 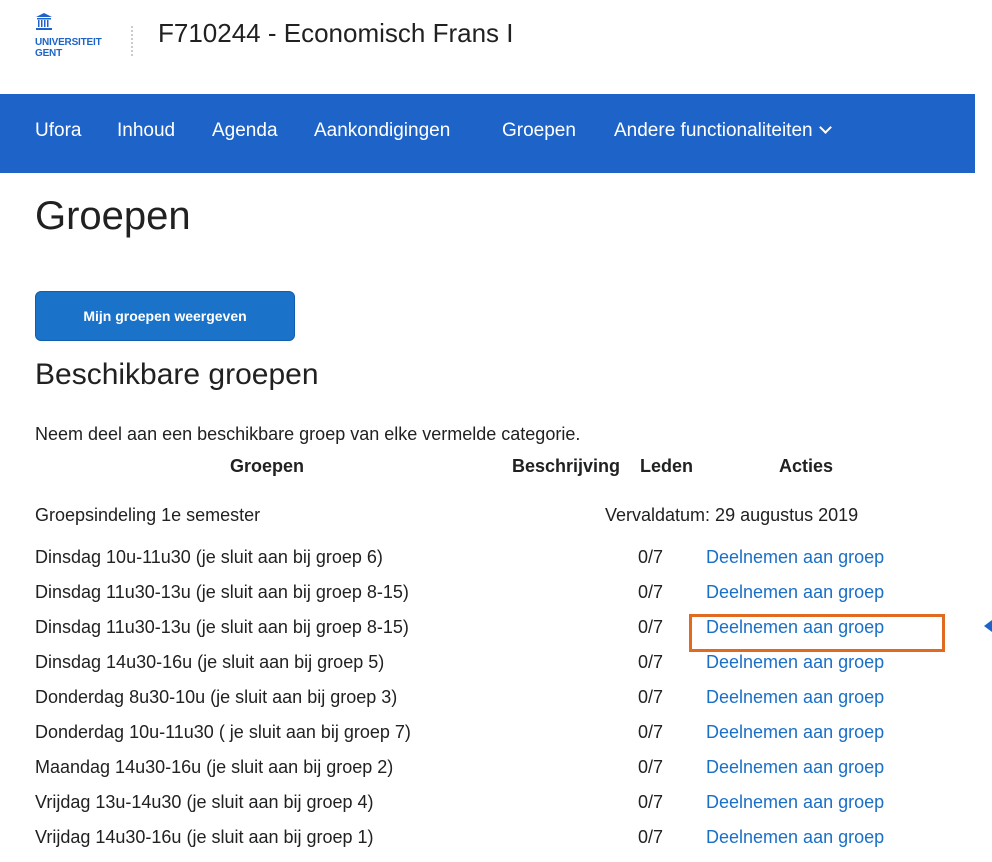 I want to click on category-name: Groepsindeling 1e semester, so click(x=148, y=515).